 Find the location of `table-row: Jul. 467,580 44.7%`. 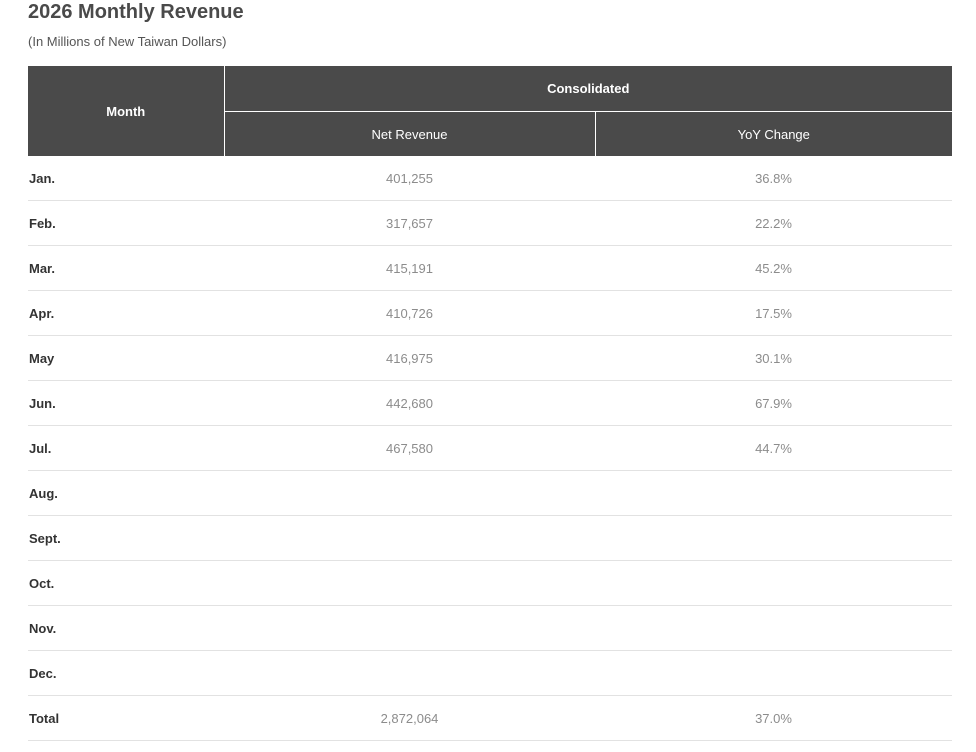

table-row: Jul. 467,580 44.7% is located at coordinates (490, 448).